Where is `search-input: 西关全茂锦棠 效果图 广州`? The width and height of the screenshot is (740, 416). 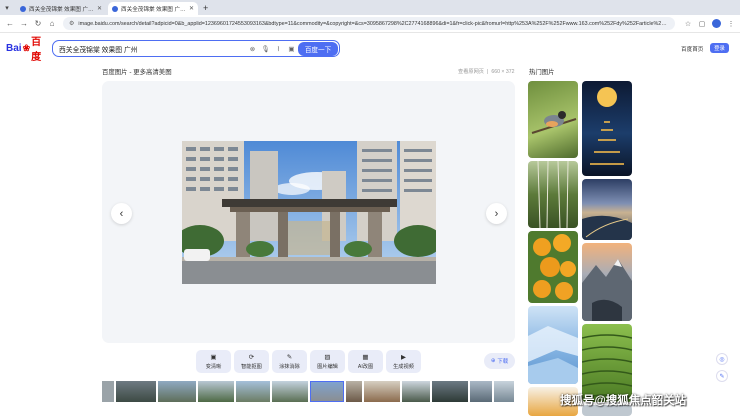
search-input: 西关全茂锦棠 效果图 广州 is located at coordinates (152, 49).